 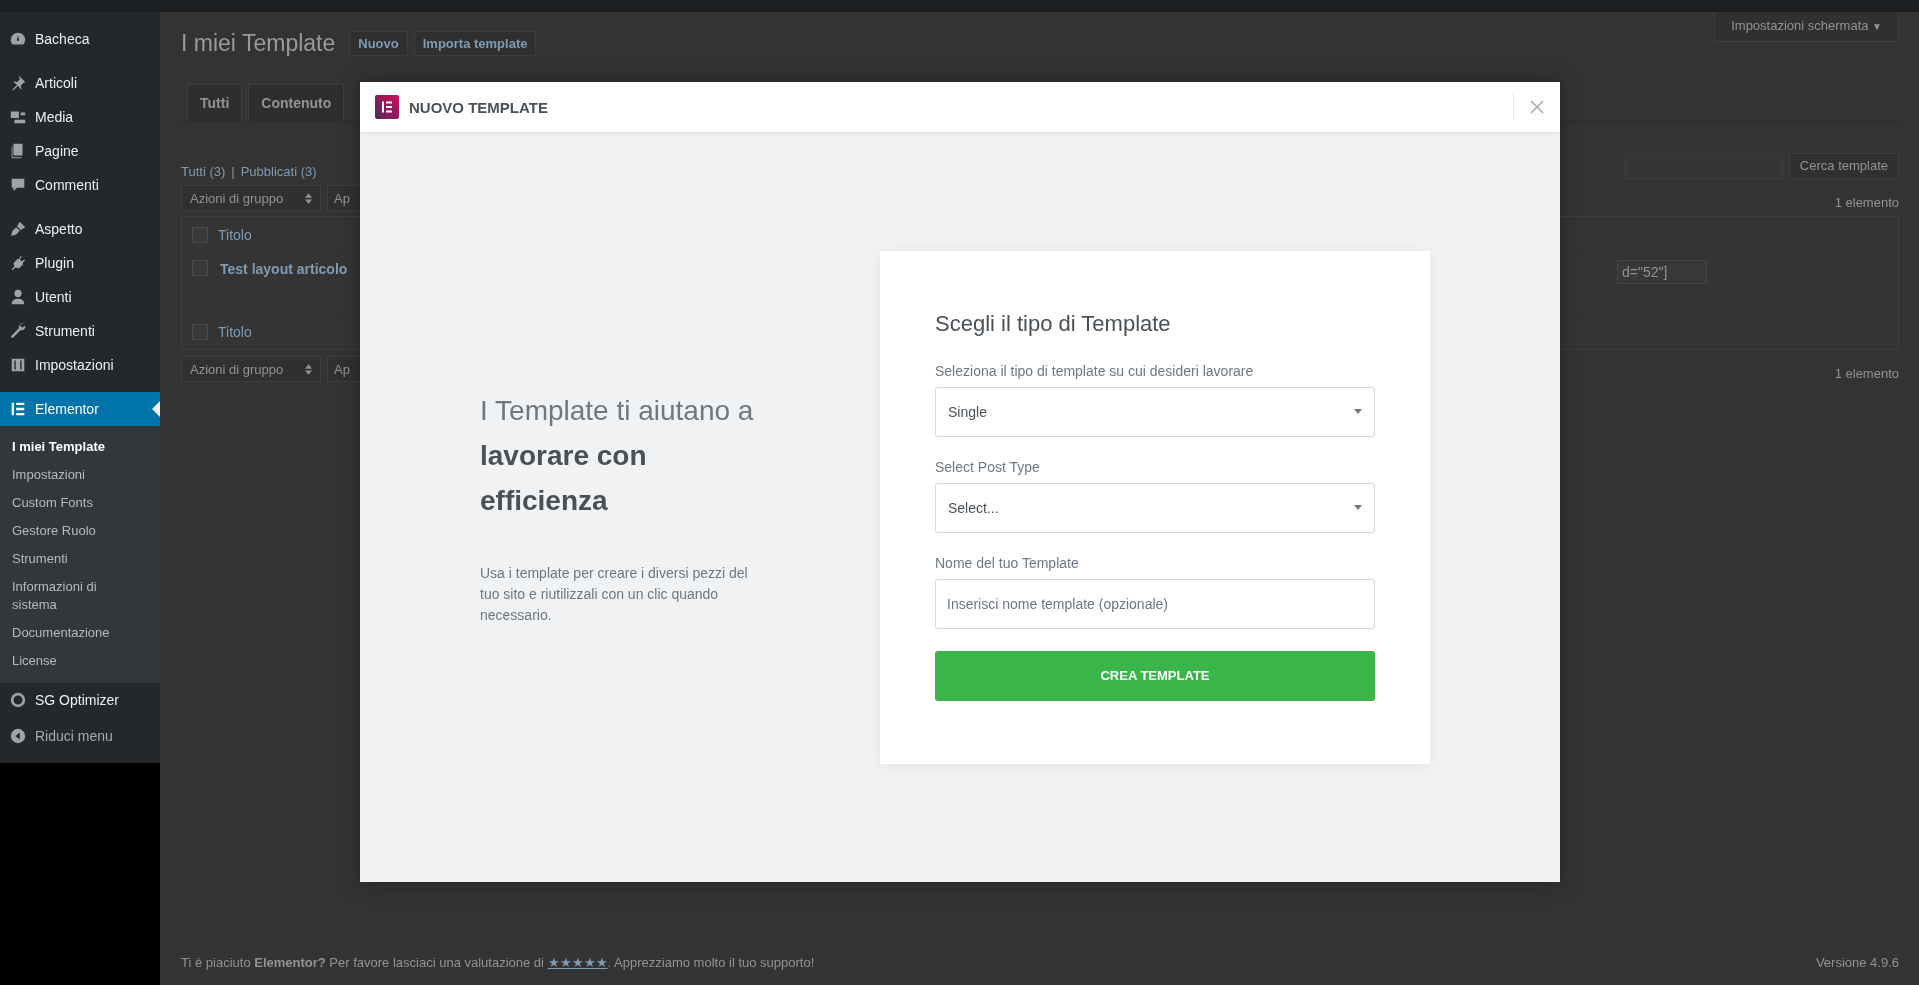 I want to click on collapse-menu-button: Riduci menu, so click(x=80, y=736).